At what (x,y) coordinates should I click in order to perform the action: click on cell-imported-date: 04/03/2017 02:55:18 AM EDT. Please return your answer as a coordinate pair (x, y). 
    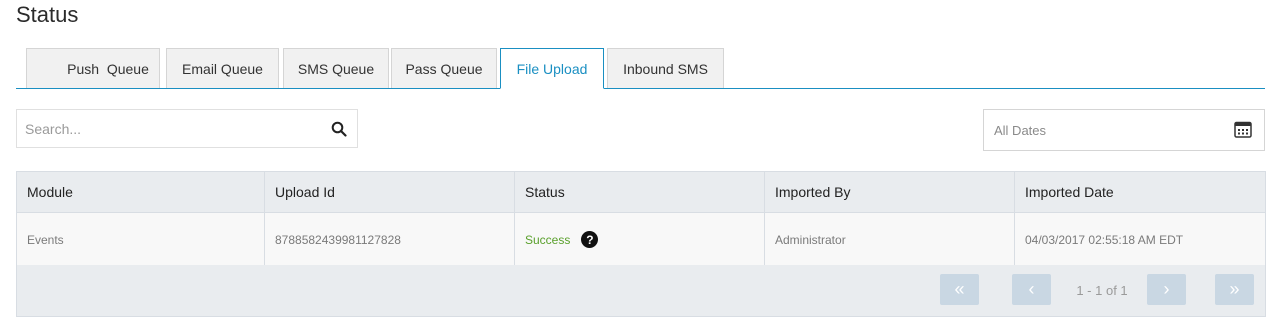
    Looking at the image, I should click on (1104, 239).